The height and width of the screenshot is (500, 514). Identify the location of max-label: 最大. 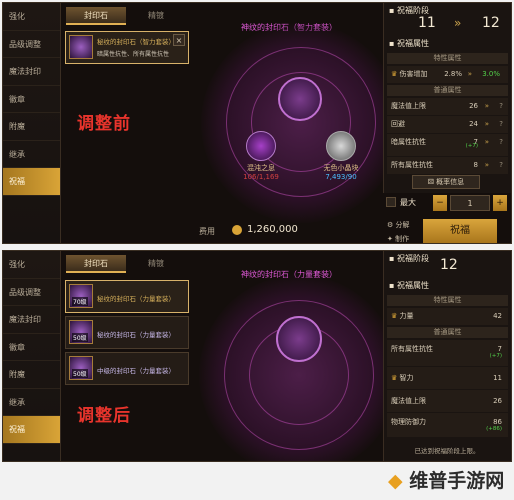
(408, 202).